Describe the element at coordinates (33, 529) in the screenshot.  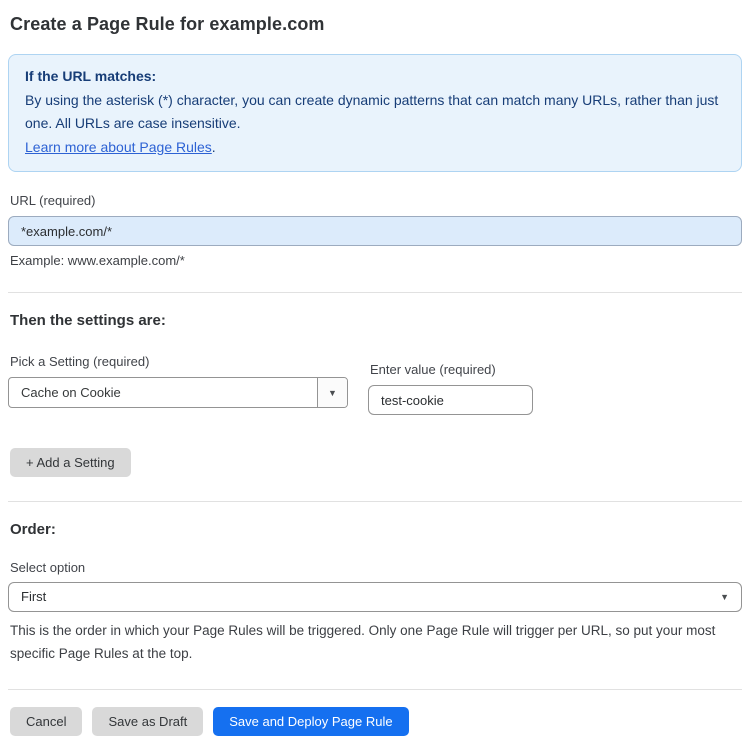
I see `order-section-heading: Order:` at that location.